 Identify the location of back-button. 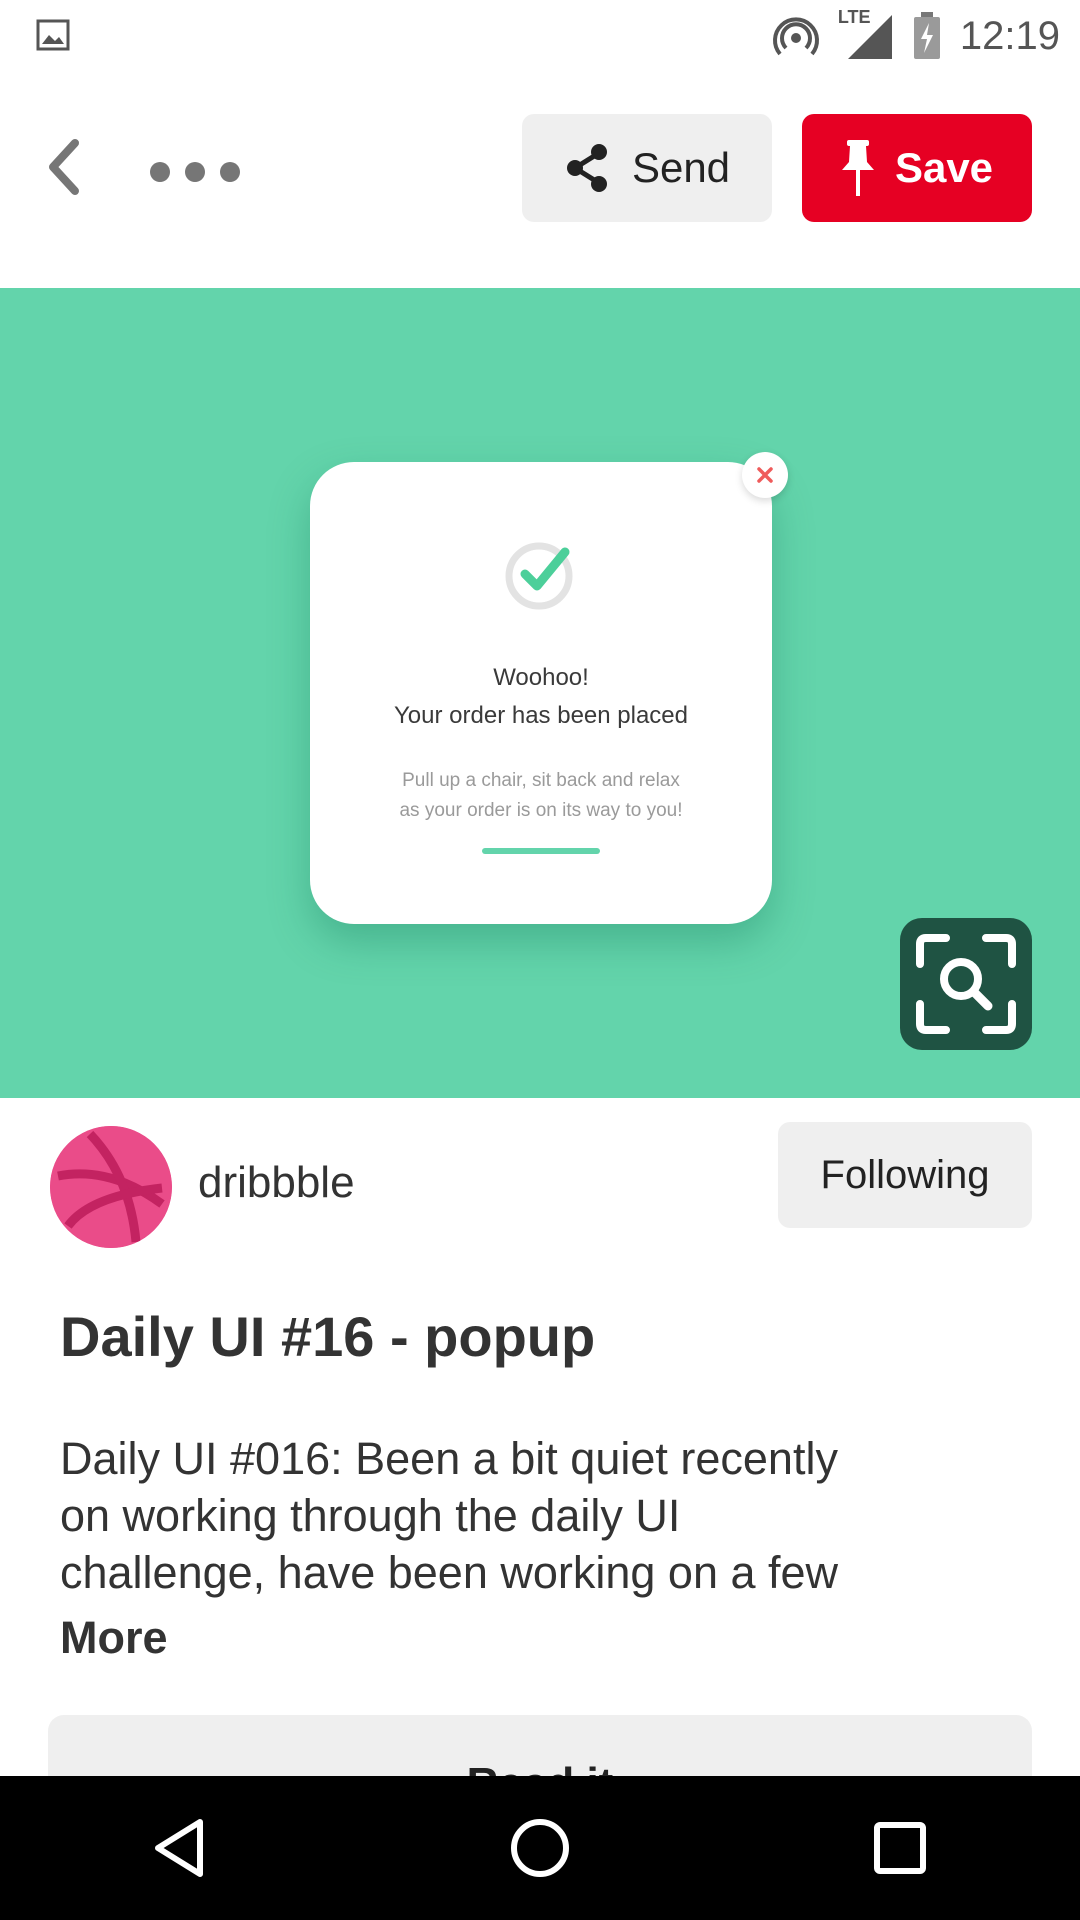
(63, 167).